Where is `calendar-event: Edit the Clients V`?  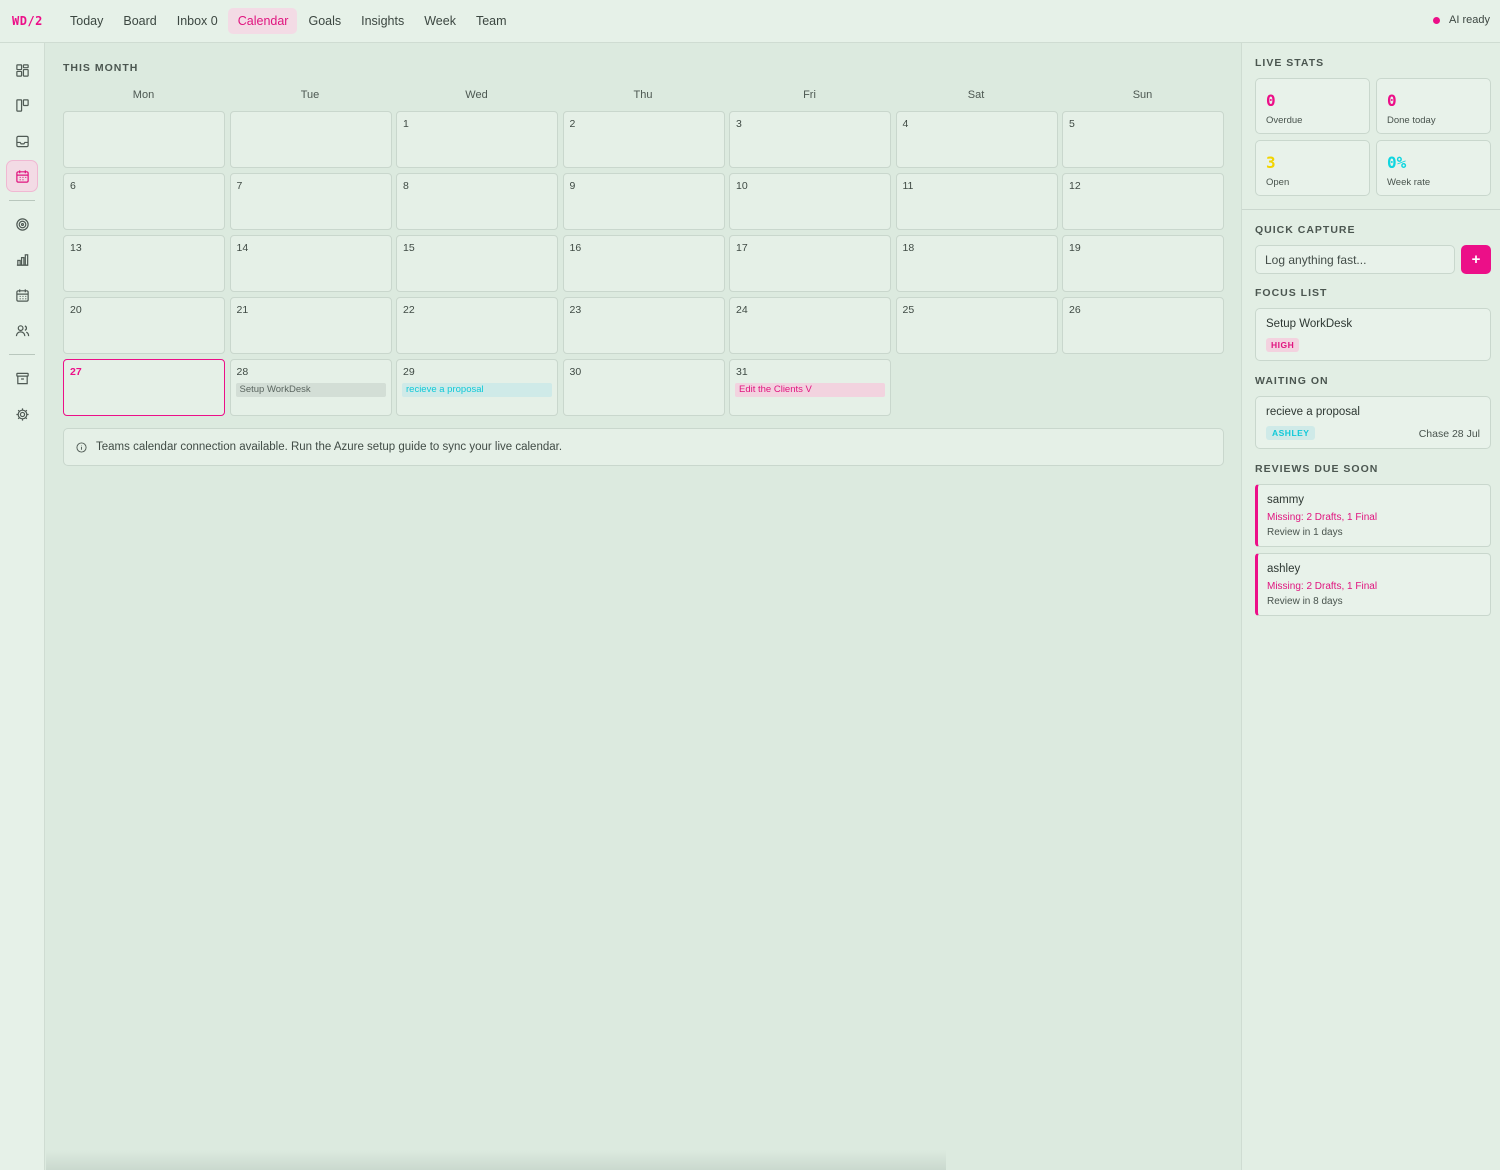 calendar-event: Edit the Clients V is located at coordinates (810, 390).